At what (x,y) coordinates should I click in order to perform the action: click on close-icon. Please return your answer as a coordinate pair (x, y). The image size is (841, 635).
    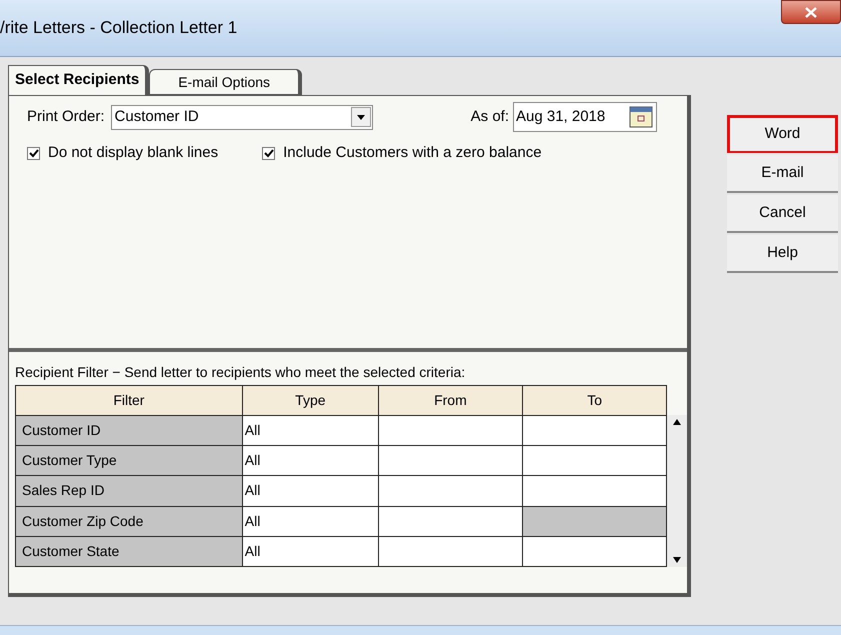
    Looking at the image, I should click on (811, 12).